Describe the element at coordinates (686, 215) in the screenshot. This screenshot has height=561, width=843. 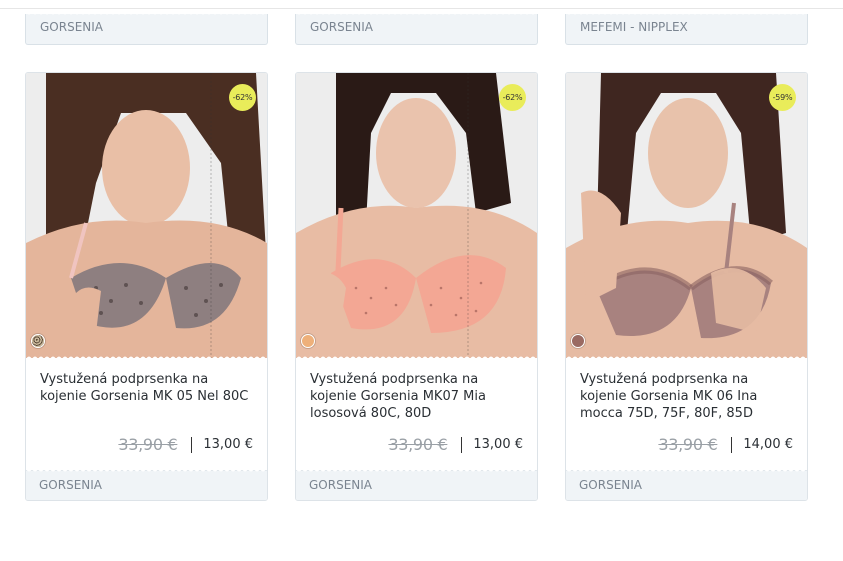
I see `product-image: -59%` at that location.